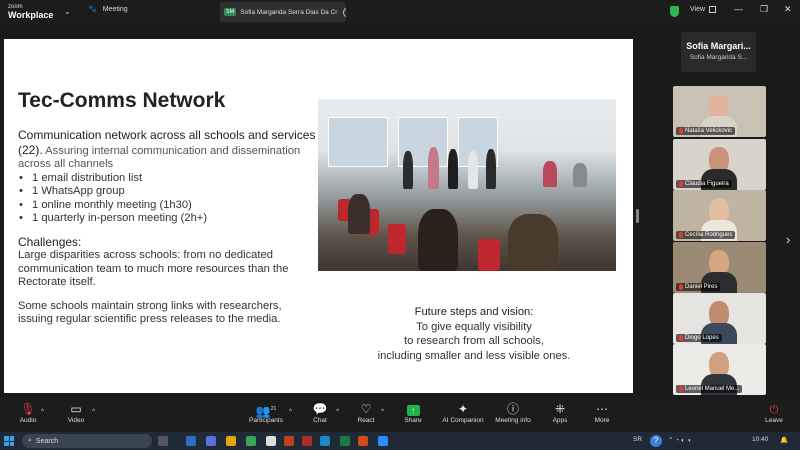 The image size is (800, 450). I want to click on zoom-icon, so click(383, 441).